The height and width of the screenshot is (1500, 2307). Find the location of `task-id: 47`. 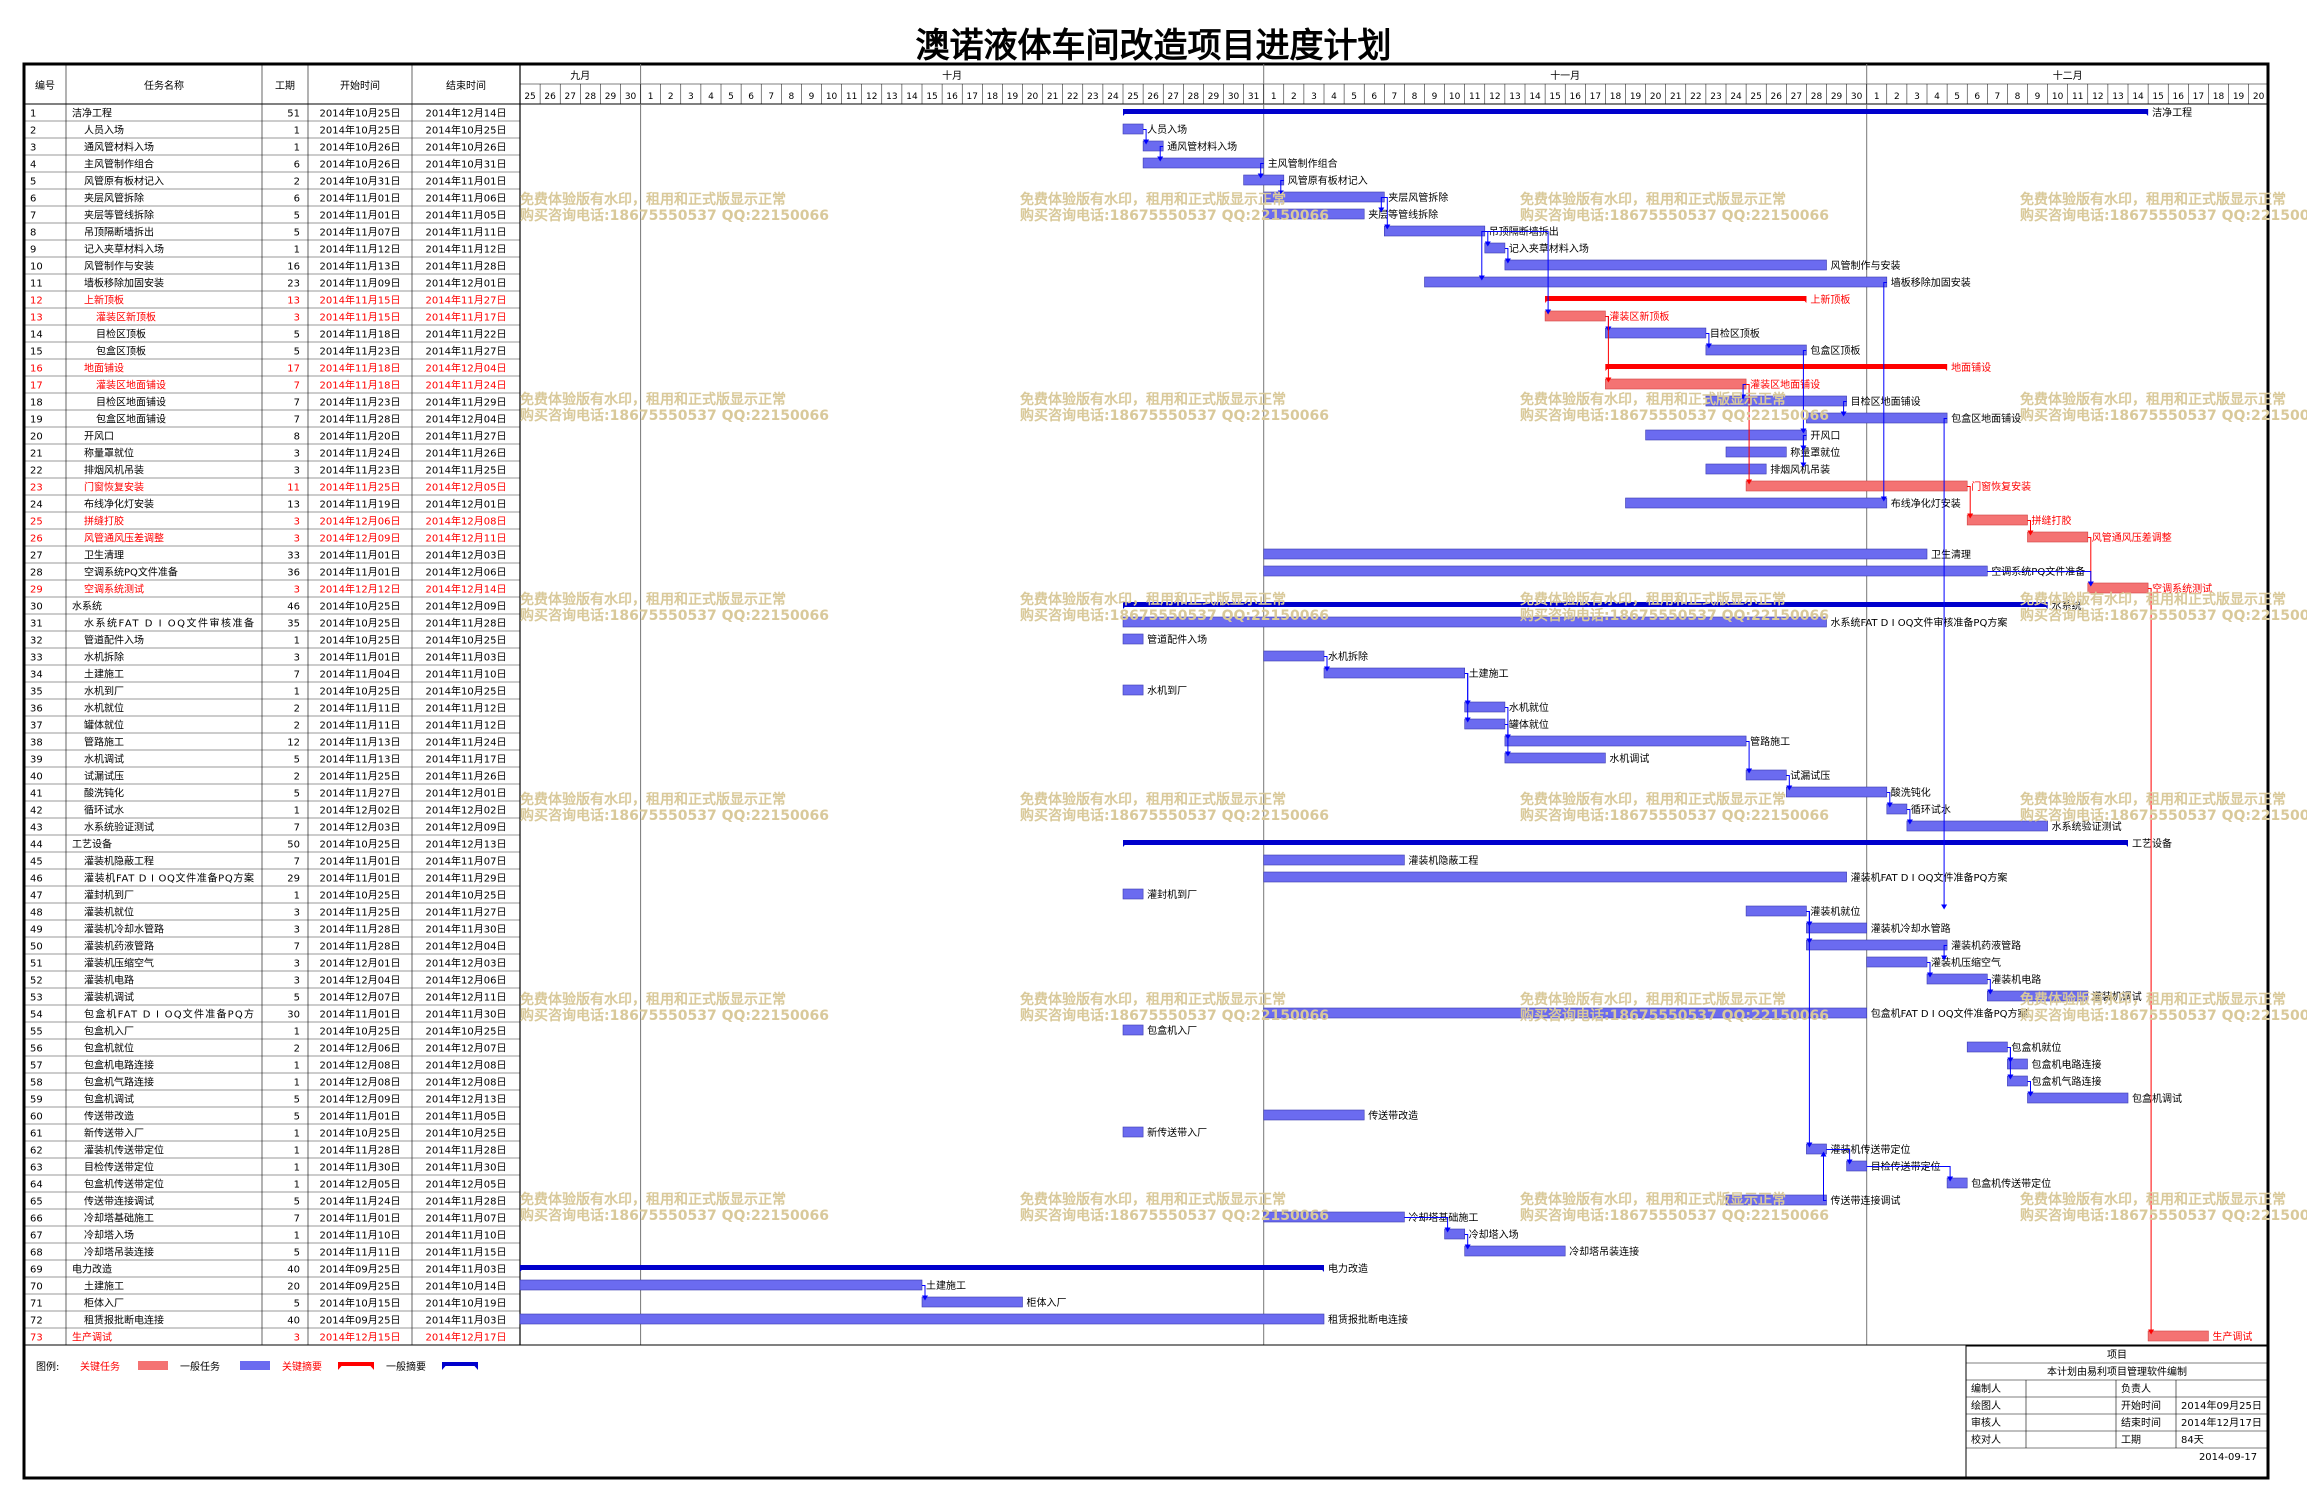

task-id: 47 is located at coordinates (36, 896).